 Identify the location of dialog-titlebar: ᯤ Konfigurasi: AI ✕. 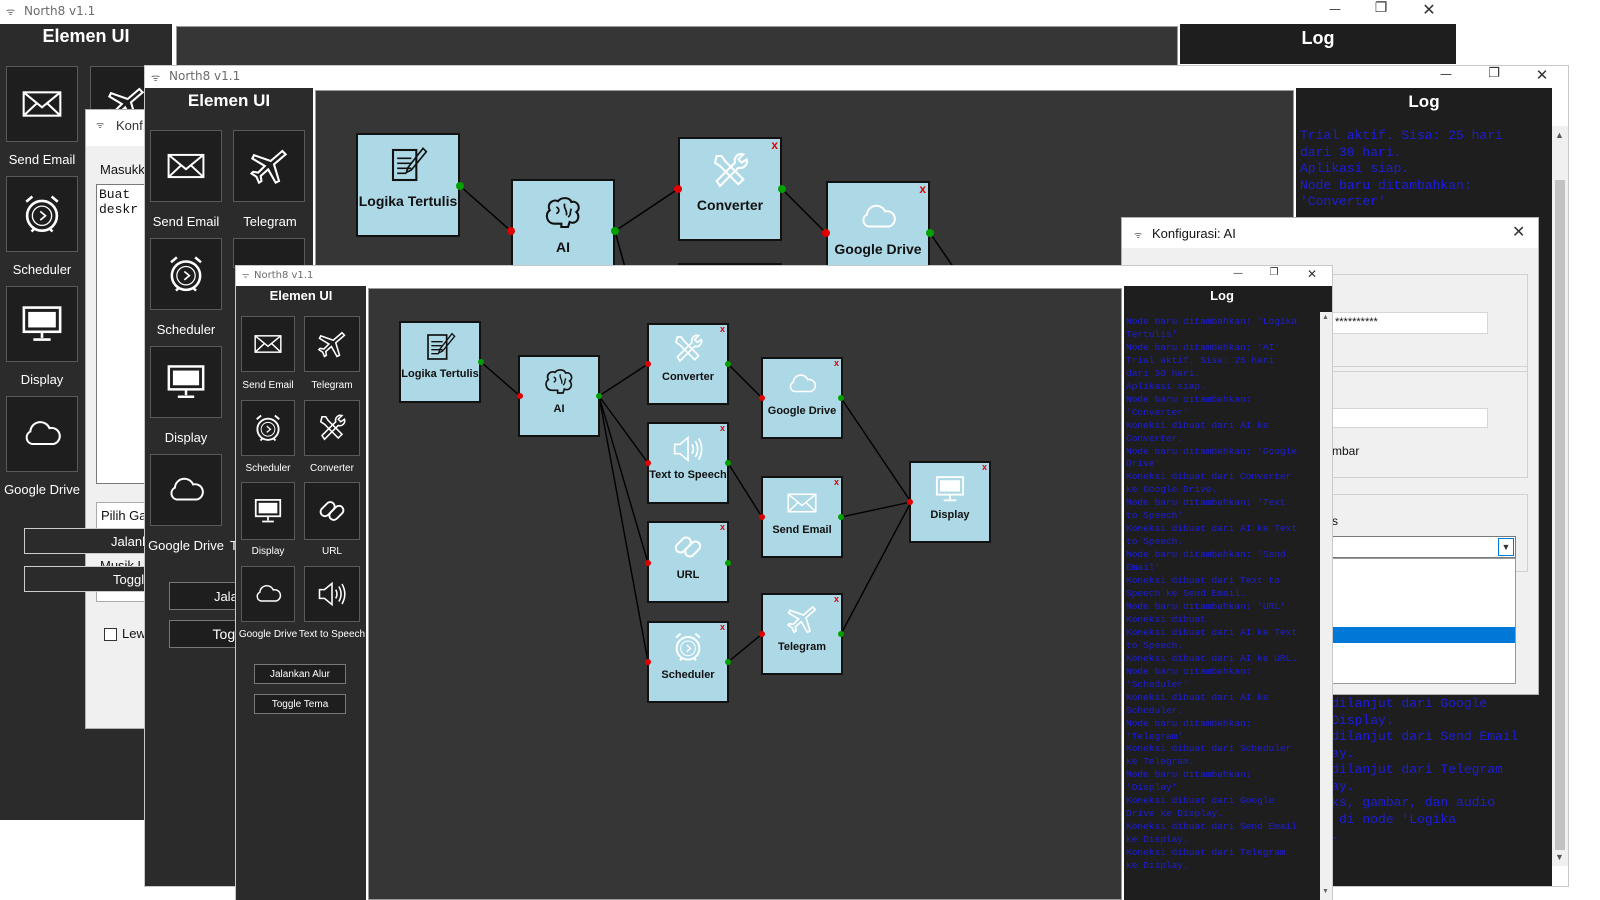
(1330, 233).